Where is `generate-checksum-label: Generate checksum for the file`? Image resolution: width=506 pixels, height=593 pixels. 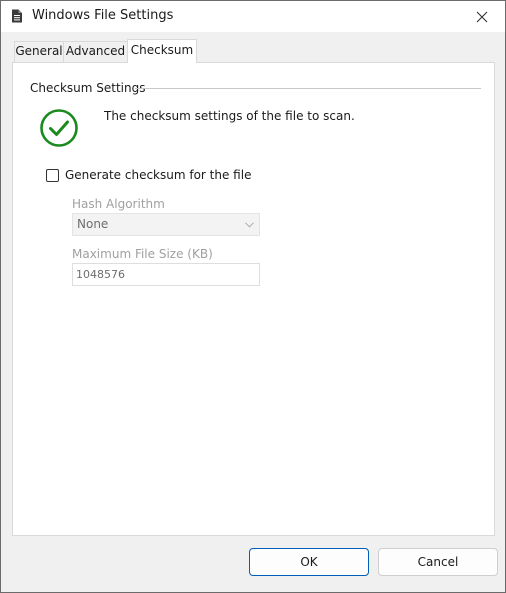 generate-checksum-label: Generate checksum for the file is located at coordinates (158, 175).